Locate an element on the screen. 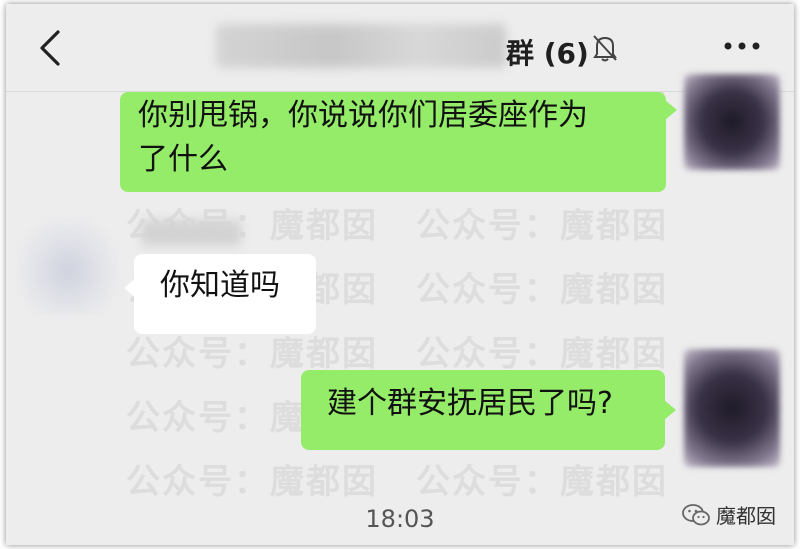  message-text: 建个群安抚居民了吗? is located at coordinates (470, 403).